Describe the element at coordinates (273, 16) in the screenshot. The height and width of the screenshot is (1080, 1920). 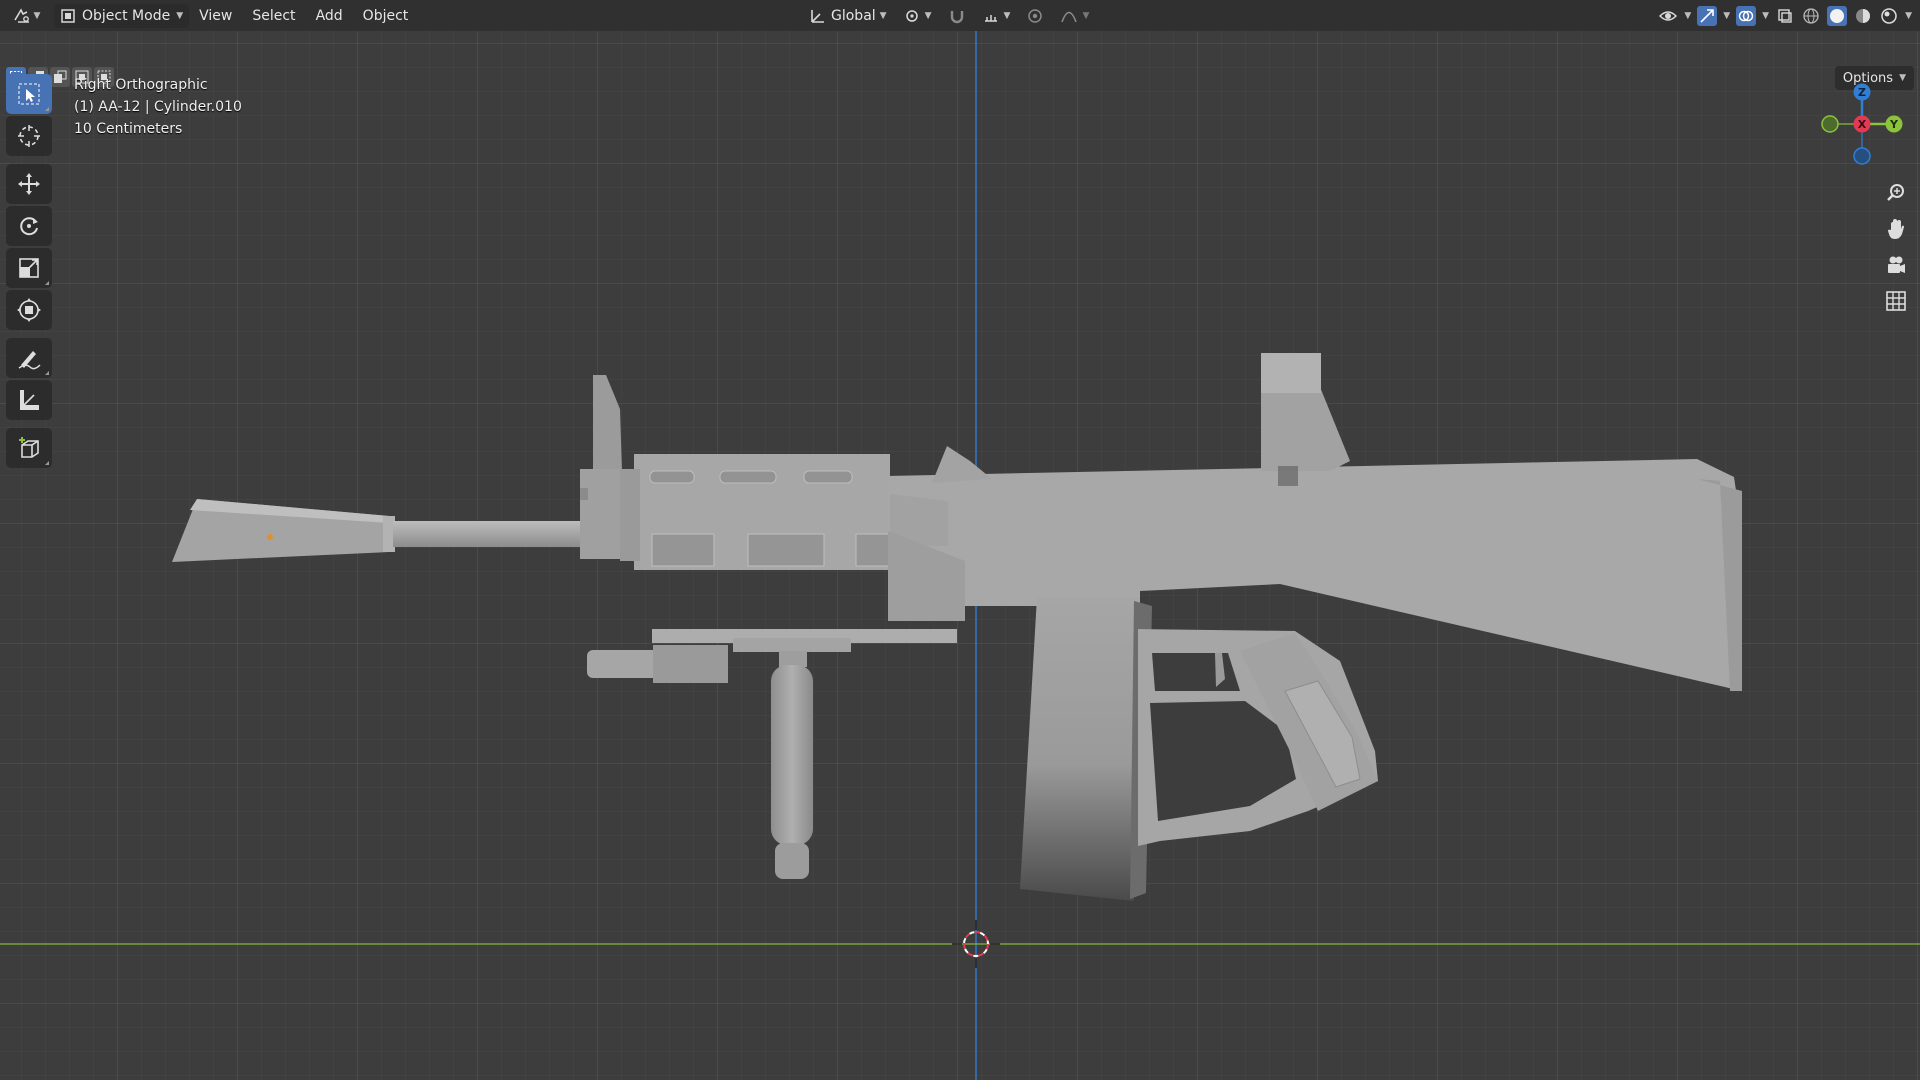
I see `menu-select: Select` at that location.